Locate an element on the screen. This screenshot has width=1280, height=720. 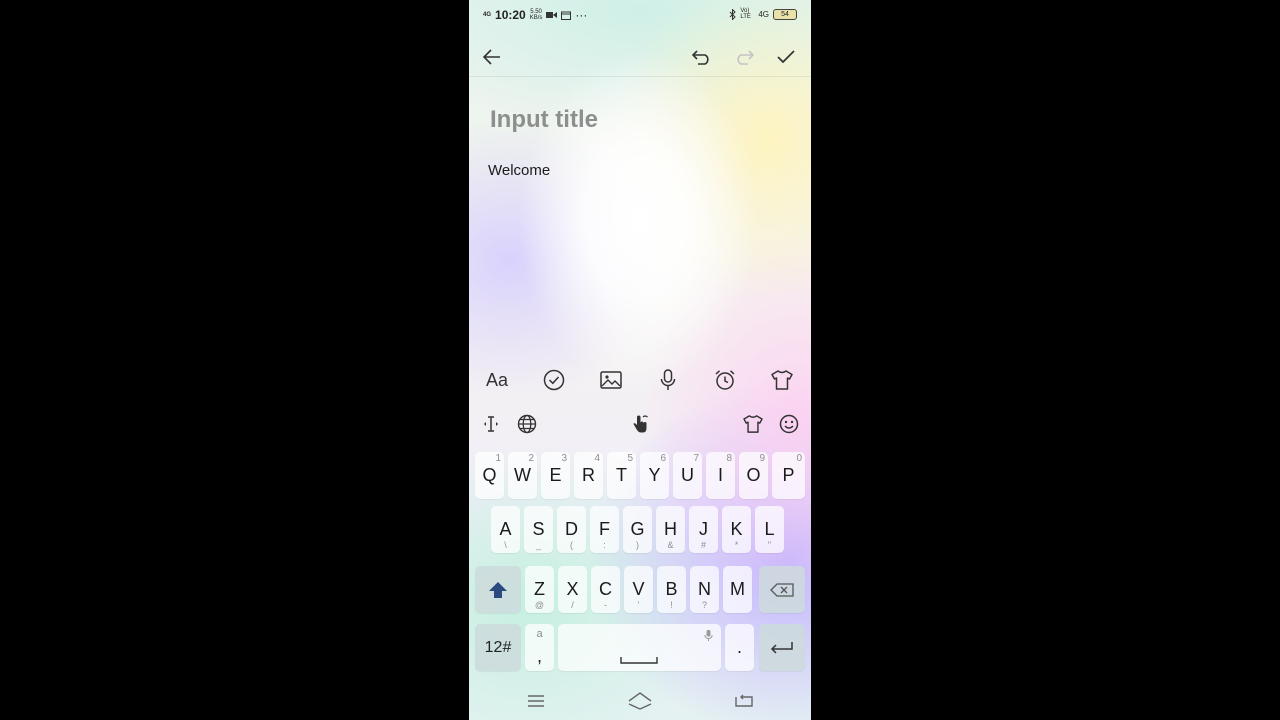
key-n: N? is located at coordinates (704, 589).